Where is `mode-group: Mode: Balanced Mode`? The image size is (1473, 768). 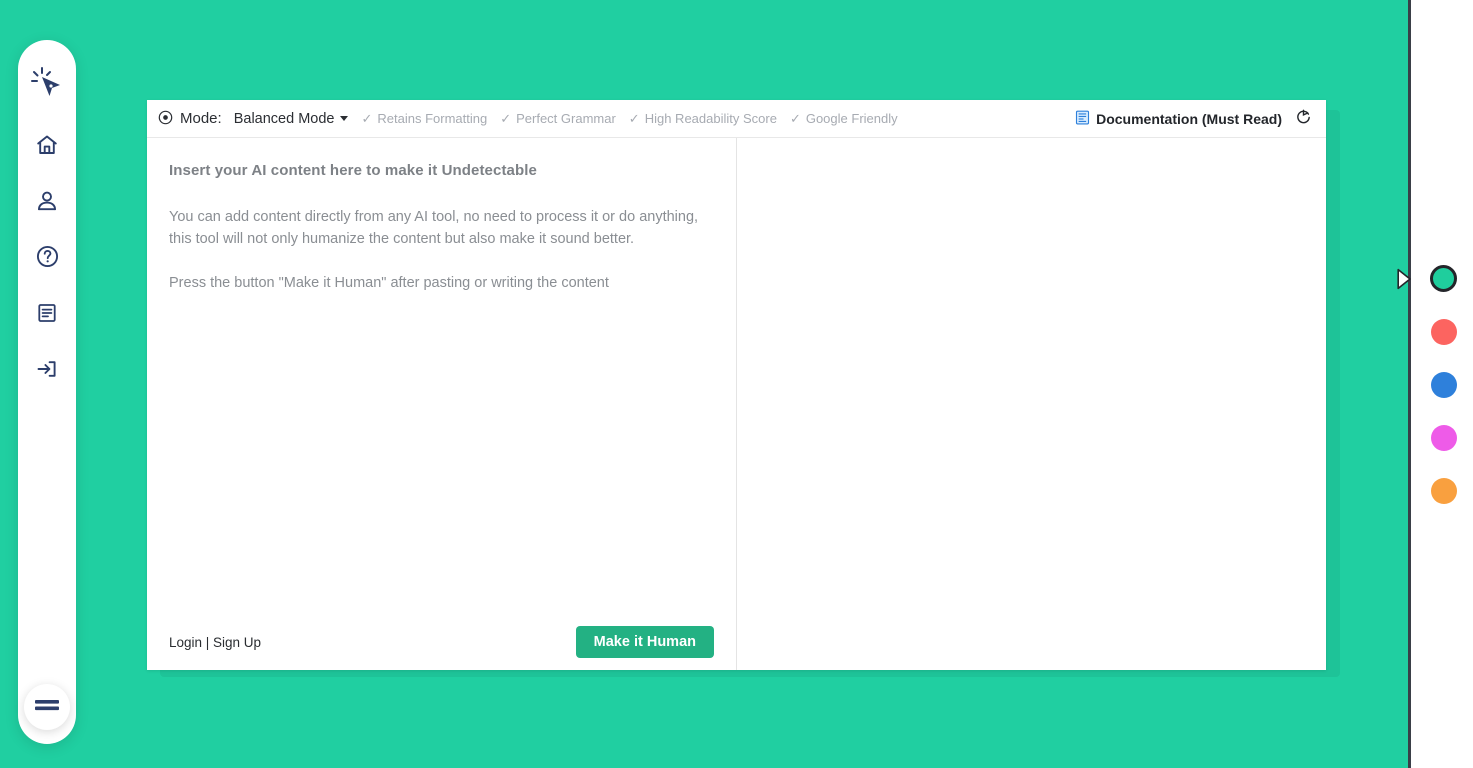
mode-group: Mode: Balanced Mode is located at coordinates (253, 119).